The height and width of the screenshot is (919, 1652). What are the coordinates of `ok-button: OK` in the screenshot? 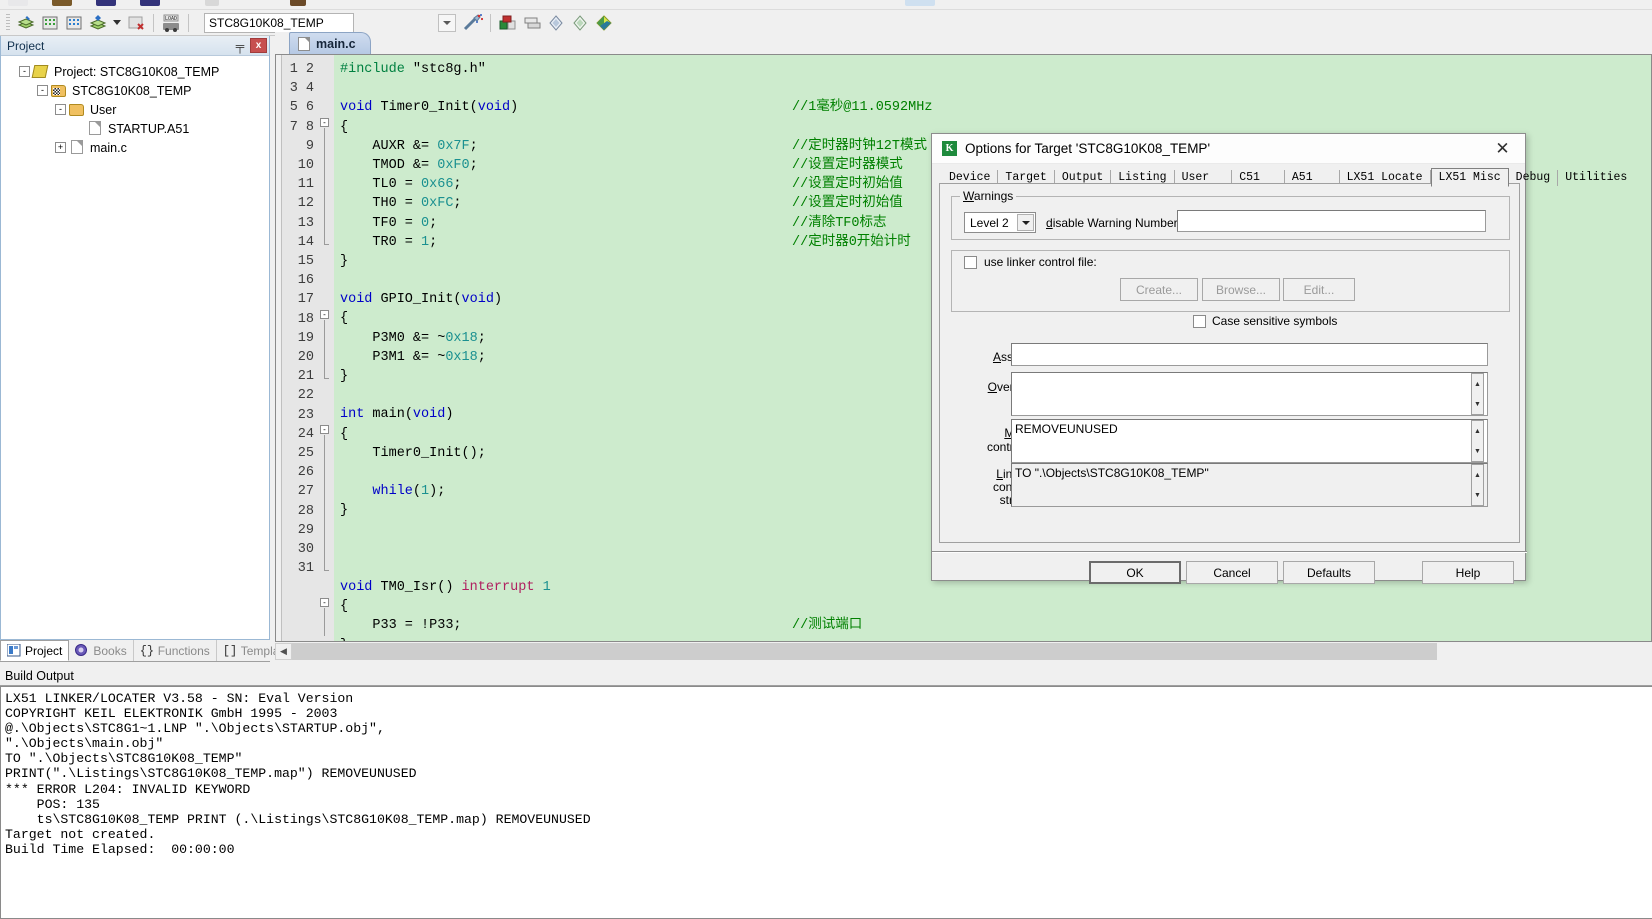 It's located at (1135, 572).